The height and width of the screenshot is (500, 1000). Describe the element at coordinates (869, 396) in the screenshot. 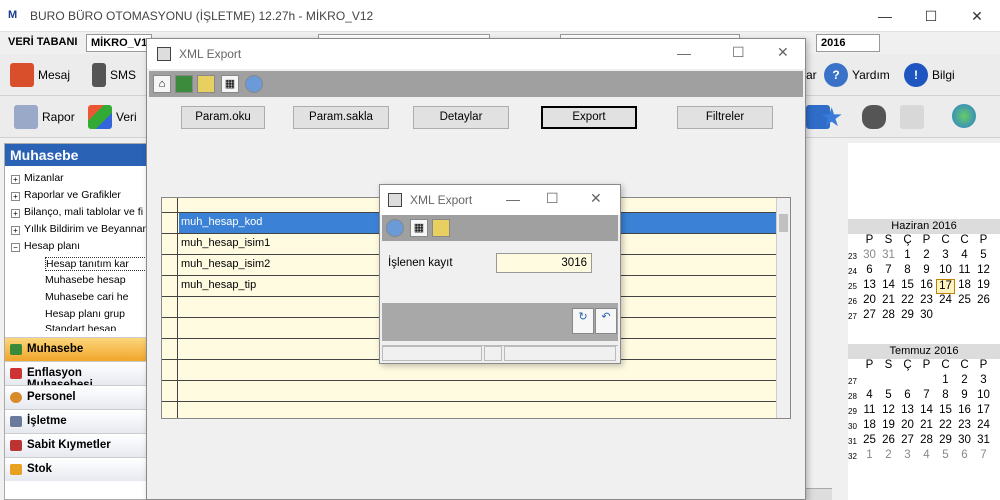

I see `day-cell: 4` at that location.